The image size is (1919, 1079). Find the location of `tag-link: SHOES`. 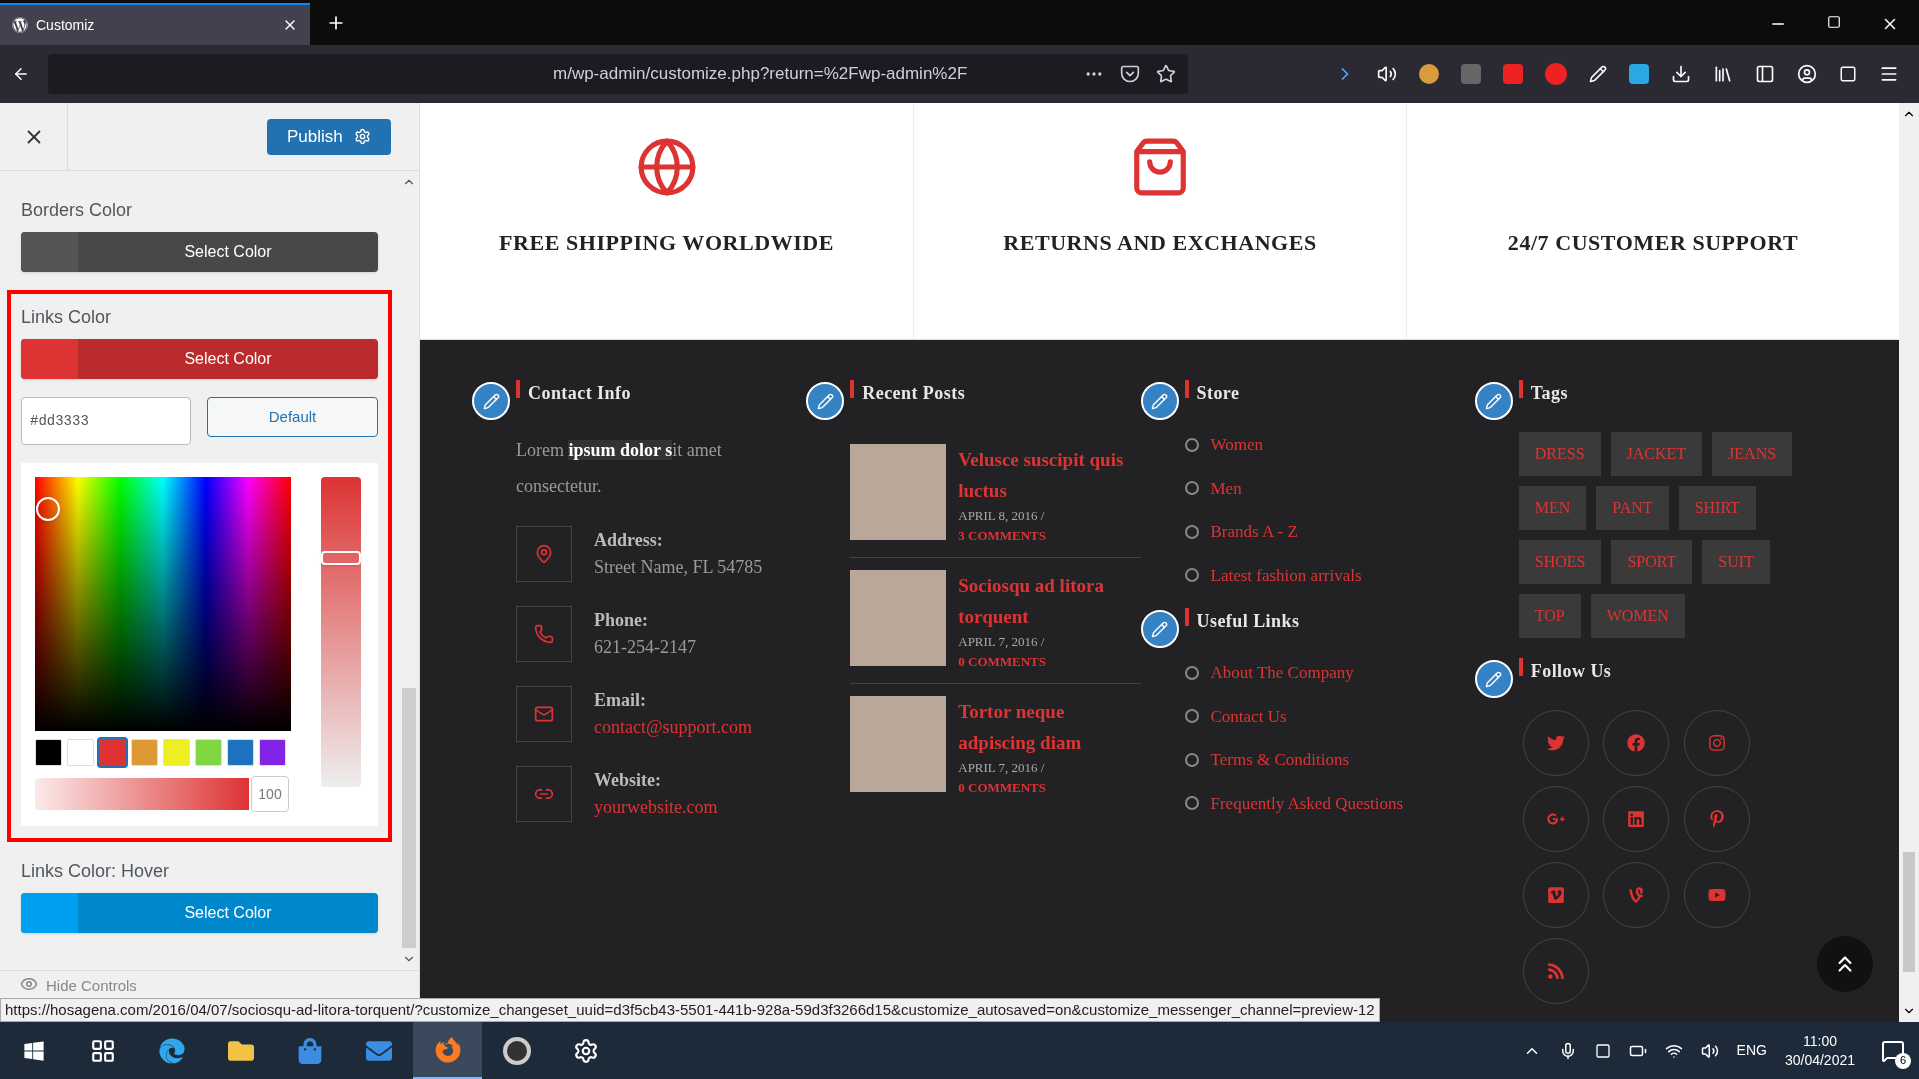

tag-link: SHOES is located at coordinates (1560, 562).